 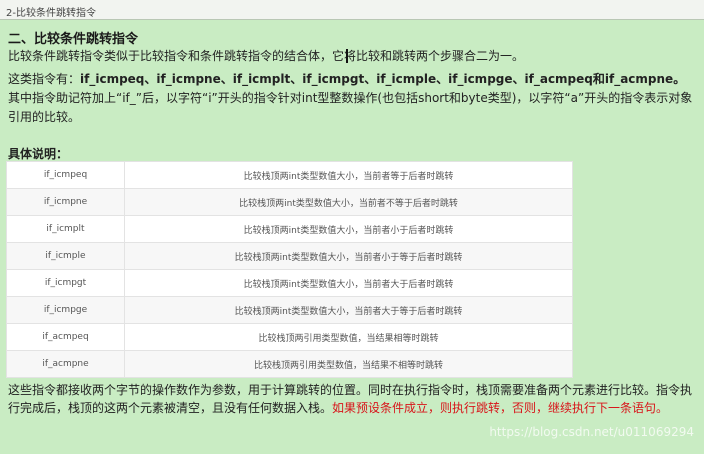 I want to click on table-row: if_icmple 比较栈顶两int类型数值大小，当前者小于等于后者时跳转, so click(x=289, y=256).